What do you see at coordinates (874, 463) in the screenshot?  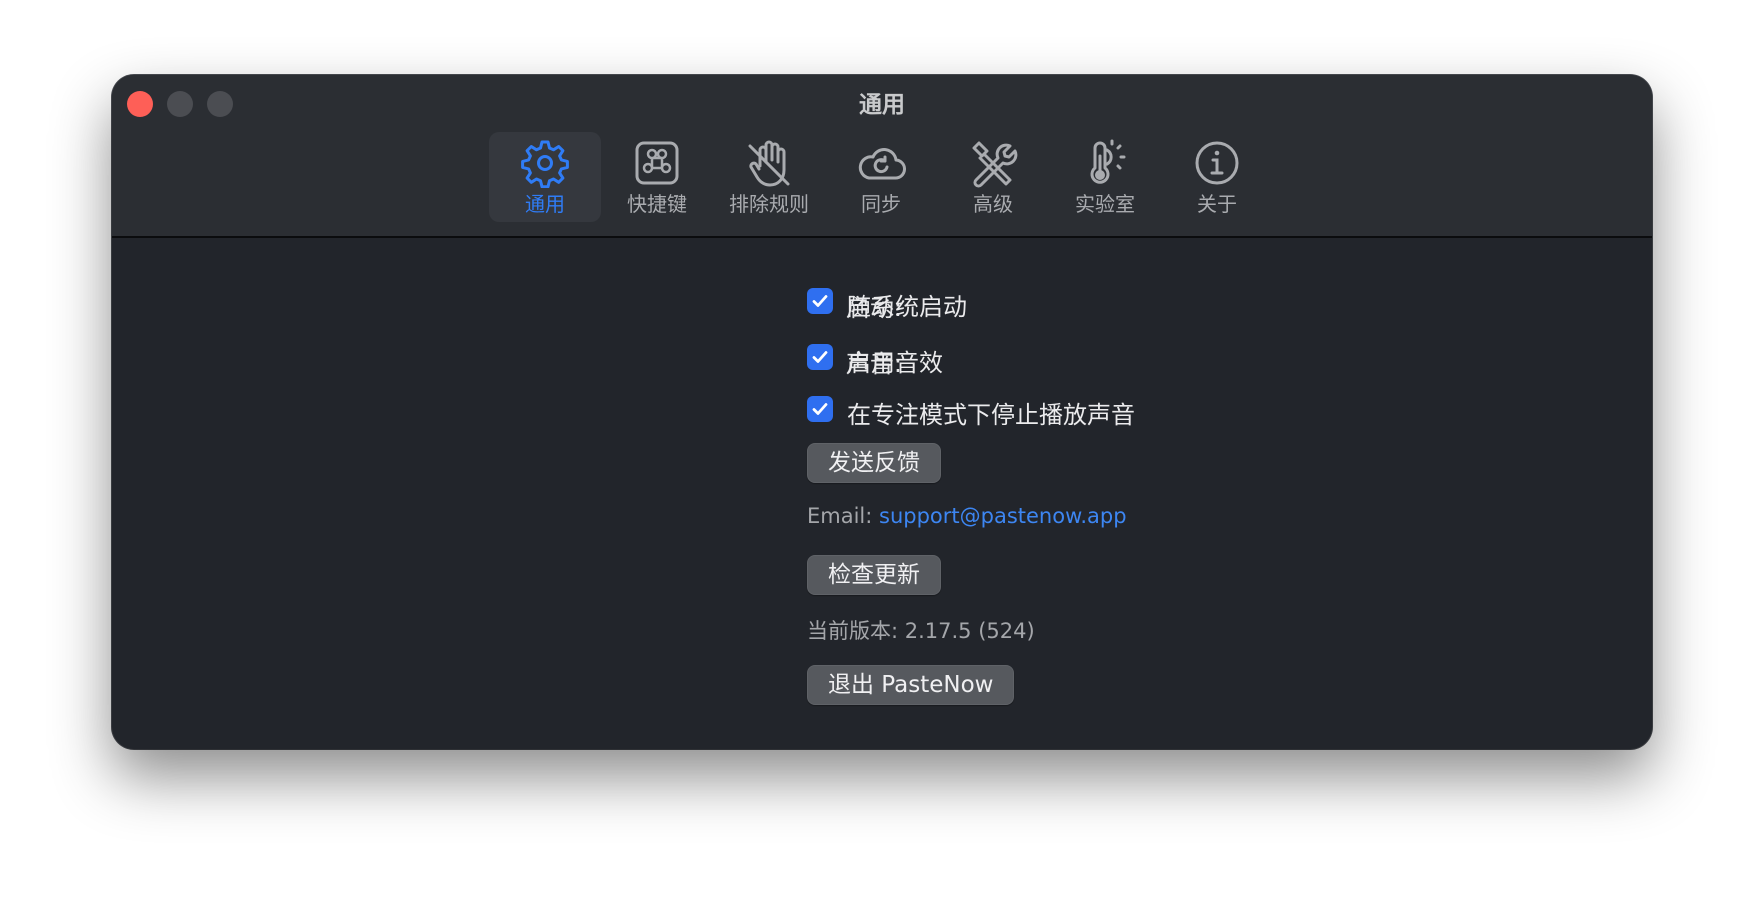 I see `send-feedback-button: 发送反馈` at bounding box center [874, 463].